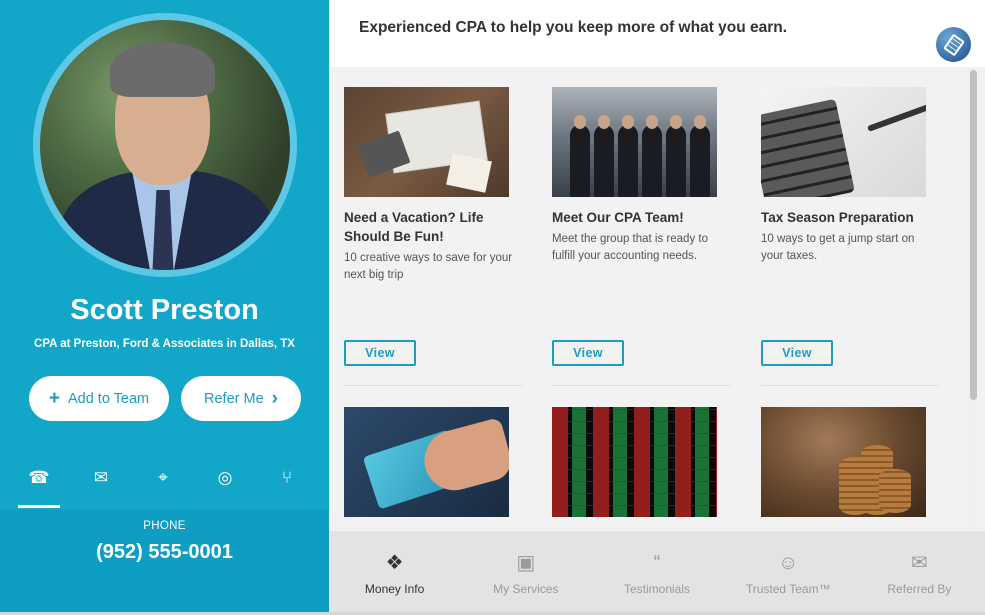  I want to click on contact-tabs: ☎ ✉ ⌖ ◎ ⑂, so click(164, 485).